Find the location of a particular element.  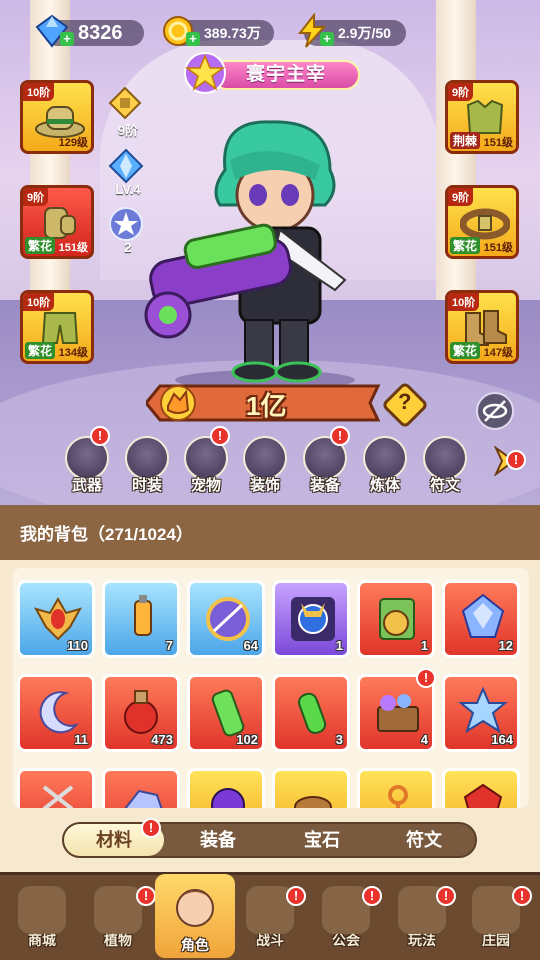

item-count: 110 is located at coordinates (77, 645).